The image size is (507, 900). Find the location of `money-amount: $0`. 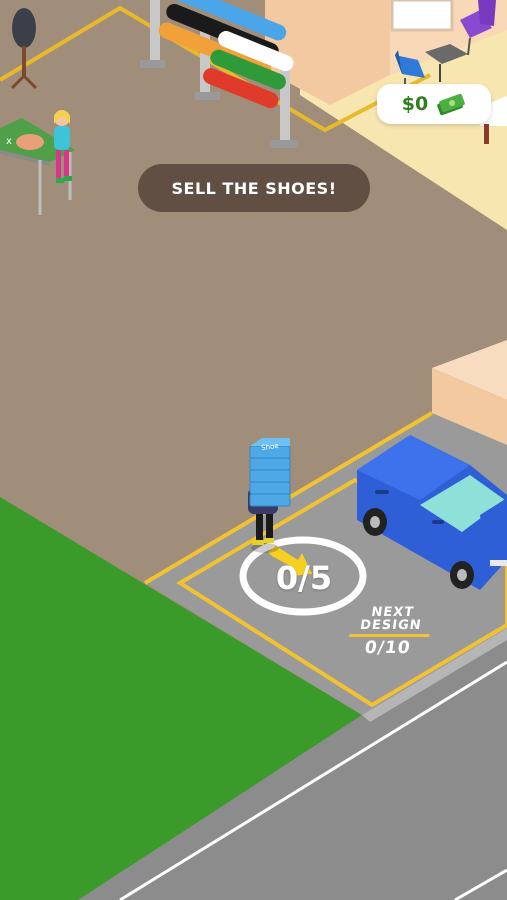

money-amount: $0 is located at coordinates (415, 104).